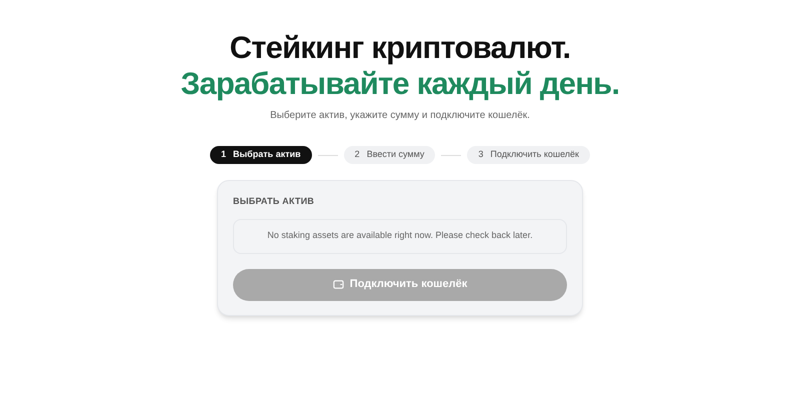  What do you see at coordinates (274, 201) in the screenshot?
I see `section-label: ВЫБРАТЬ АКТИВ` at bounding box center [274, 201].